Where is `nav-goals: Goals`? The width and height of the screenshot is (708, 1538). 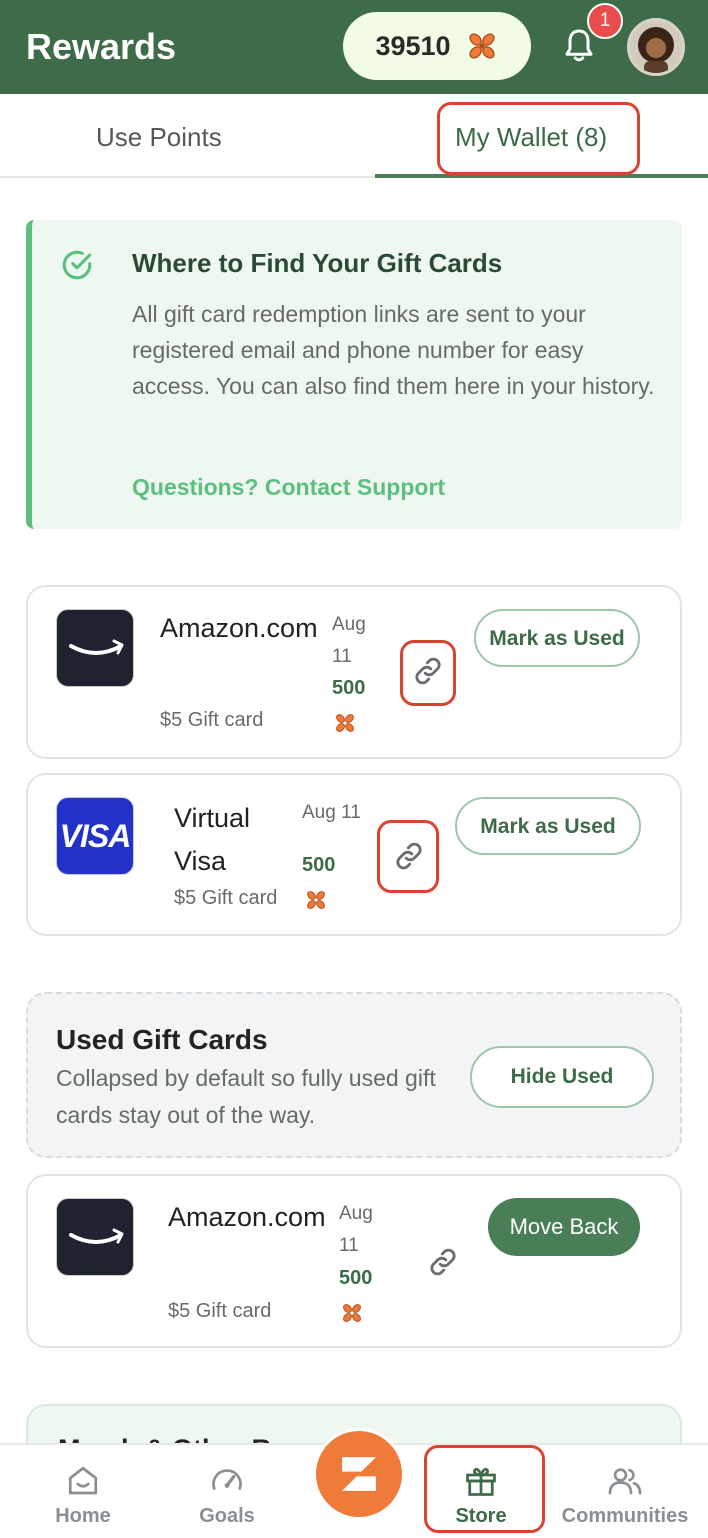
nav-goals: Goals is located at coordinates (227, 1491).